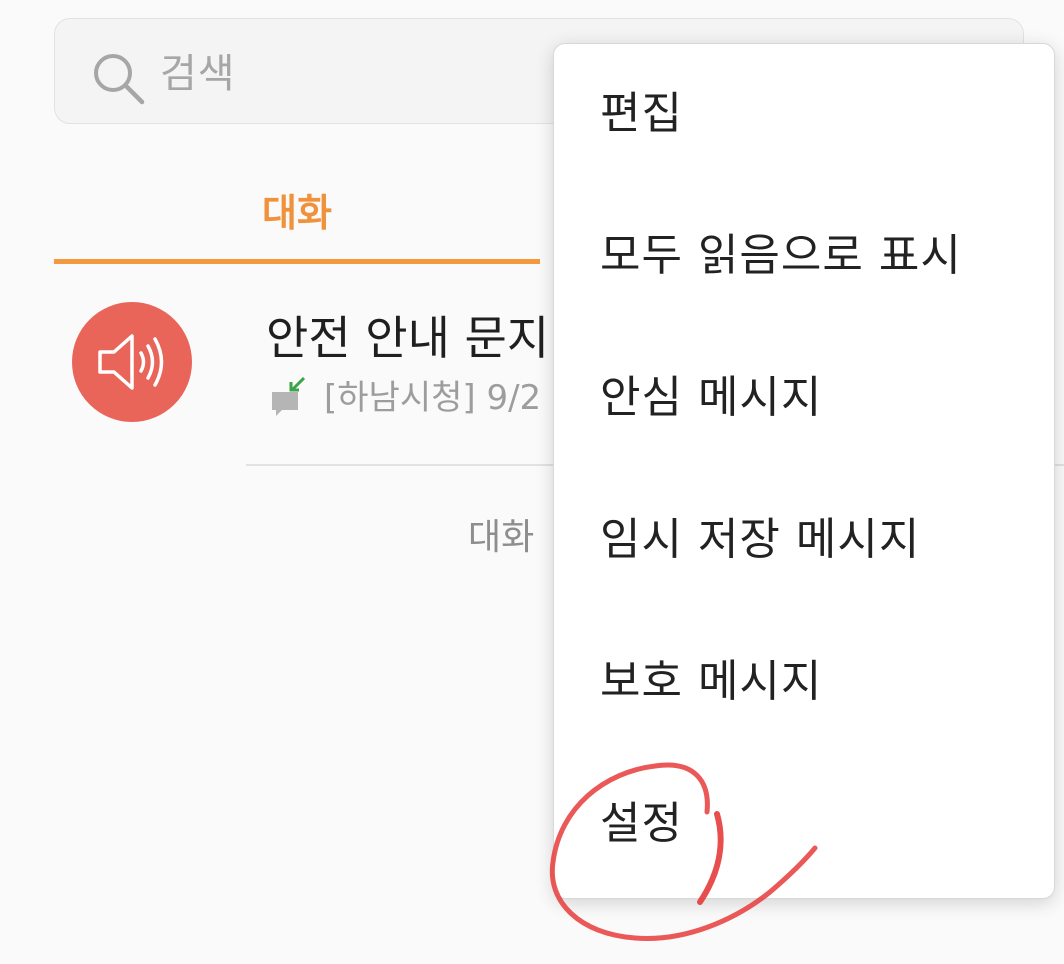  What do you see at coordinates (804, 115) in the screenshot?
I see `menu-item-edit: 편집` at bounding box center [804, 115].